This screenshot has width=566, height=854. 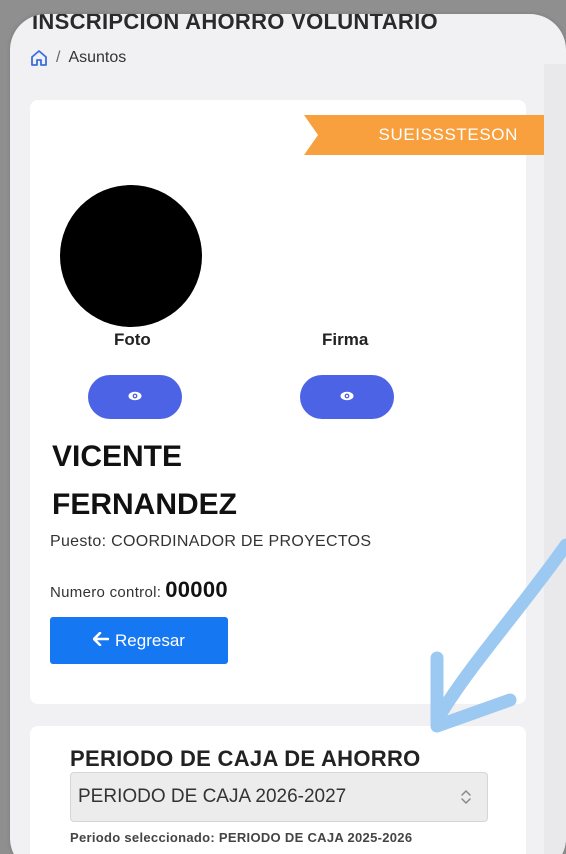 What do you see at coordinates (101, 641) in the screenshot?
I see `arrow-left-icon` at bounding box center [101, 641].